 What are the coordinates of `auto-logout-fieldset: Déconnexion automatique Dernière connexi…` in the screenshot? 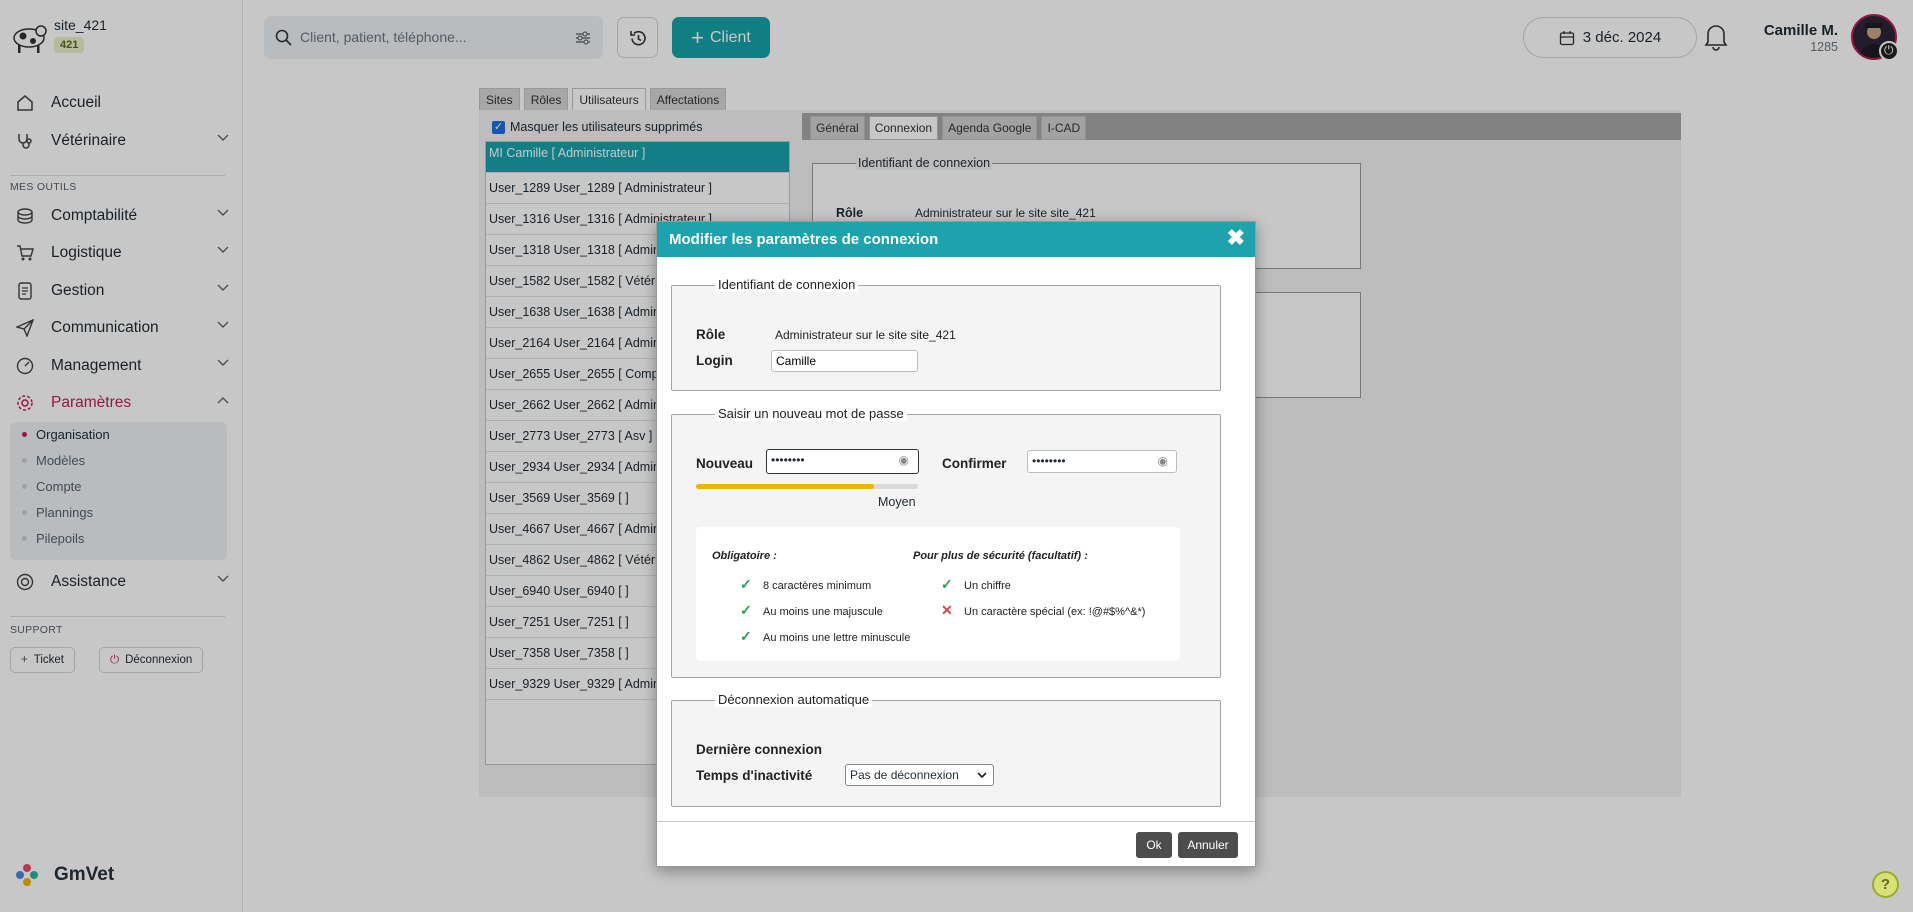 It's located at (946, 749).